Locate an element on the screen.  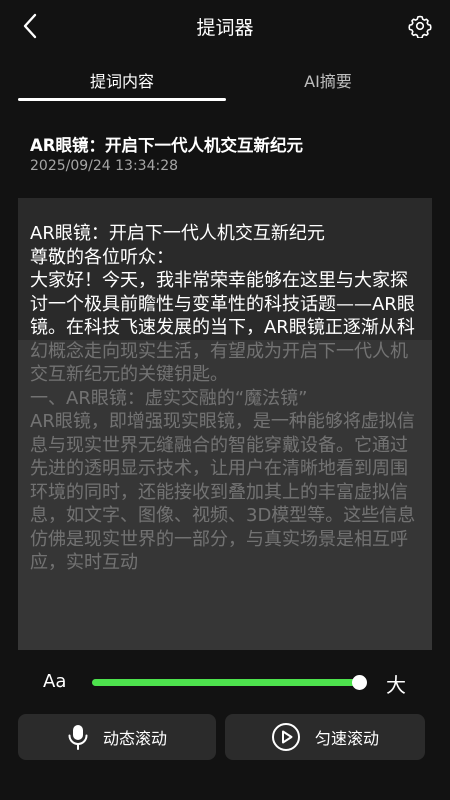
top-bar: 提词器 is located at coordinates (225, 26).